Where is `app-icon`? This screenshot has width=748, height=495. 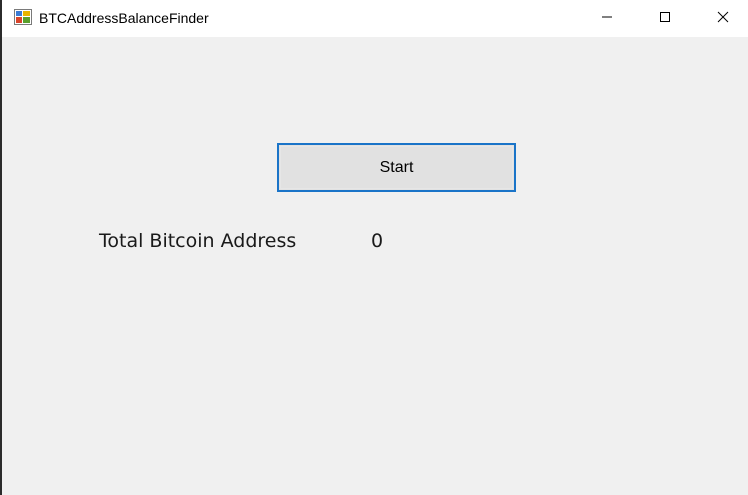
app-icon is located at coordinates (23, 17).